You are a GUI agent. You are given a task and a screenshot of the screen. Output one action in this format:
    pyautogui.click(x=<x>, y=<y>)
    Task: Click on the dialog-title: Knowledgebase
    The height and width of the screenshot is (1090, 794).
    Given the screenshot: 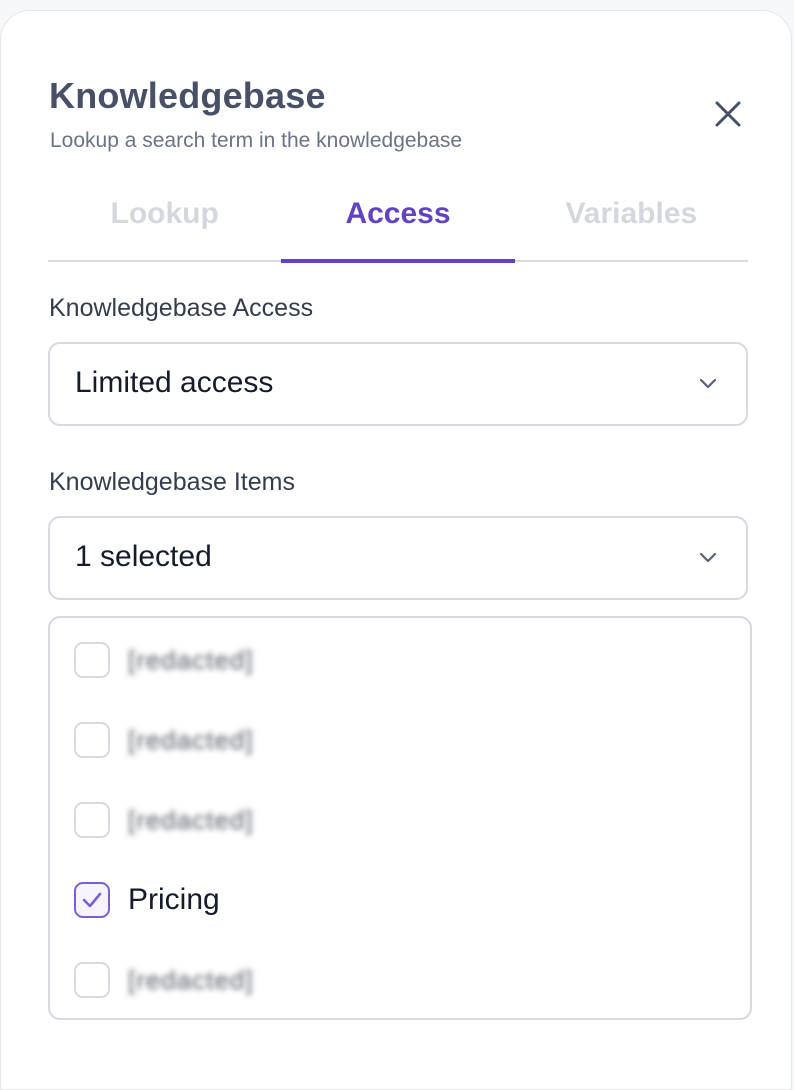 What is the action you would take?
    pyautogui.click(x=187, y=95)
    